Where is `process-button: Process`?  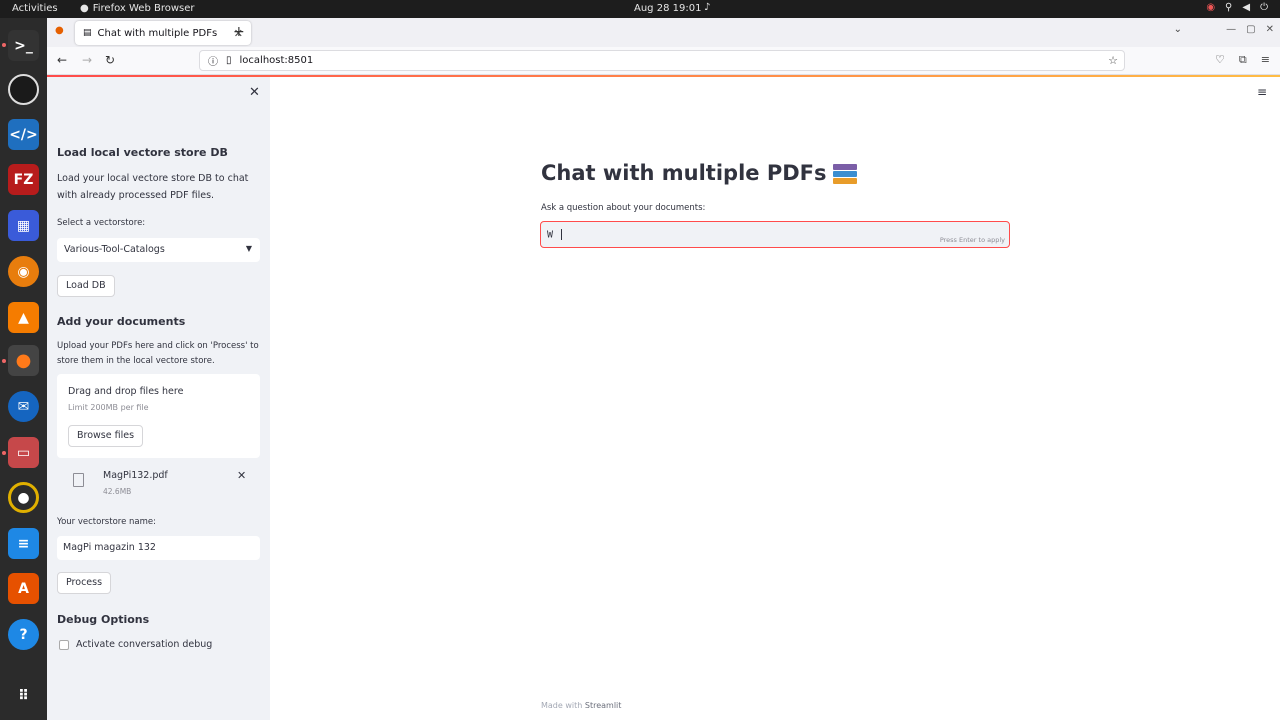
process-button: Process is located at coordinates (84, 583).